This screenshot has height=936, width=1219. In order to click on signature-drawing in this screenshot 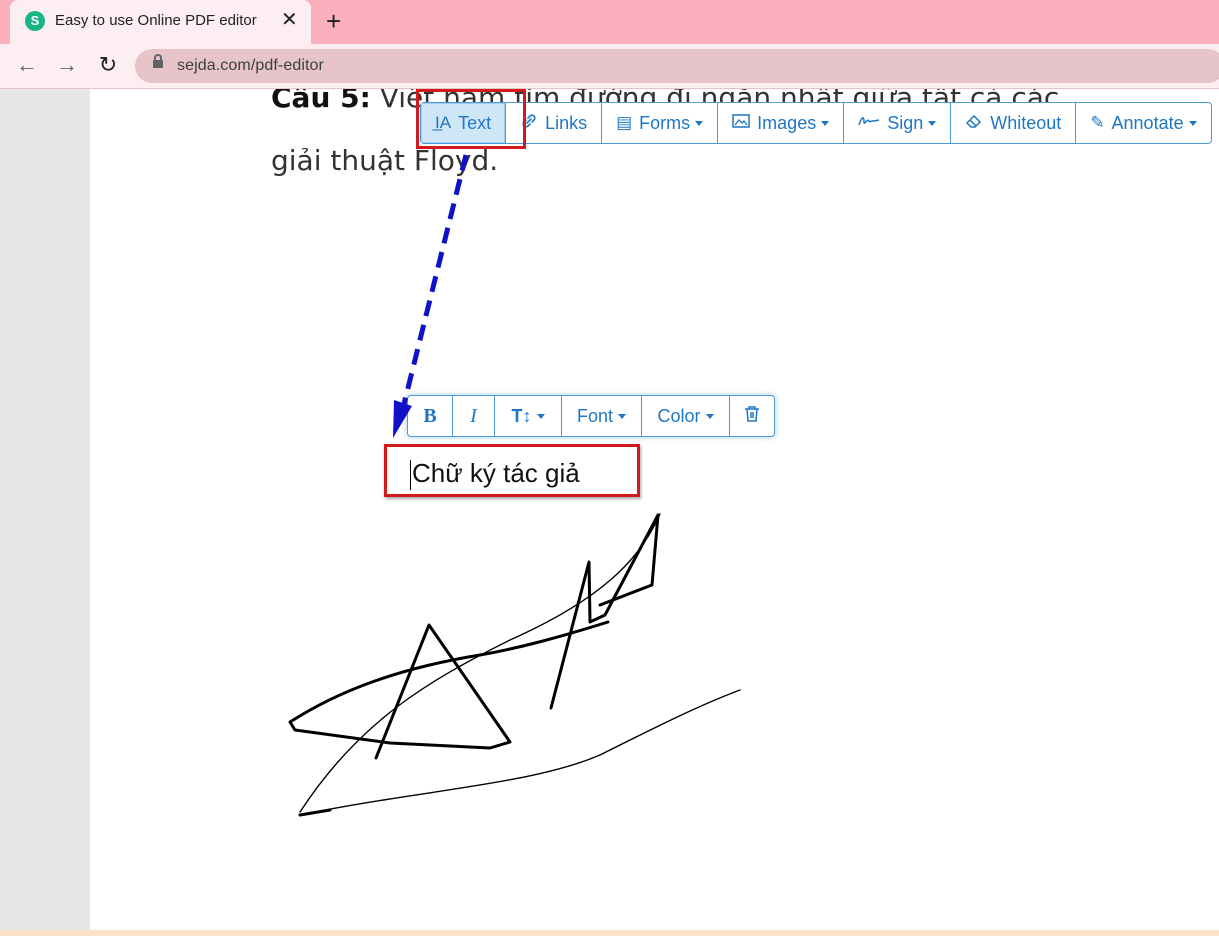, I will do `click(514, 665)`.